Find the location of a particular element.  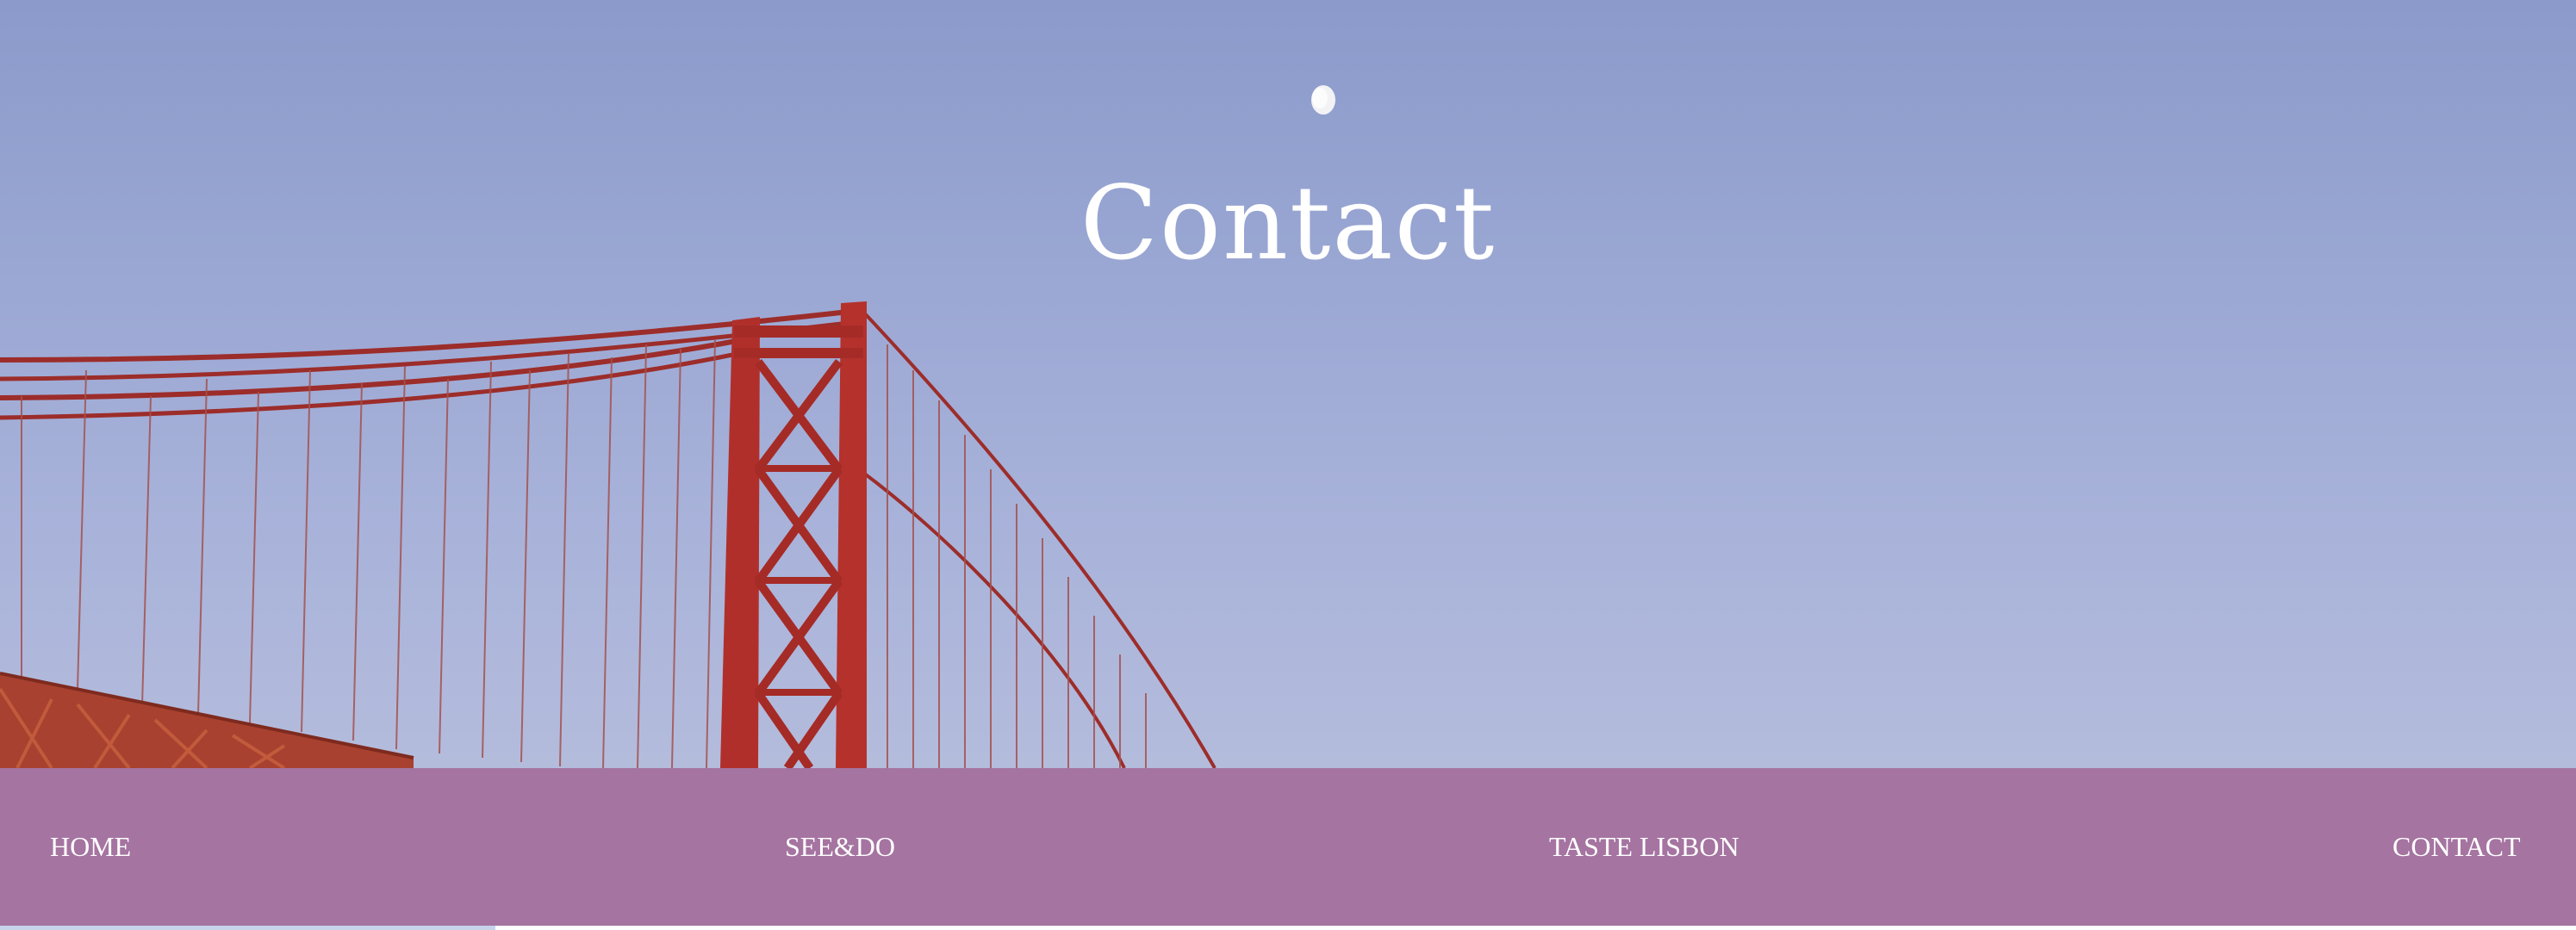

page-title: Contact is located at coordinates (1288, 223).